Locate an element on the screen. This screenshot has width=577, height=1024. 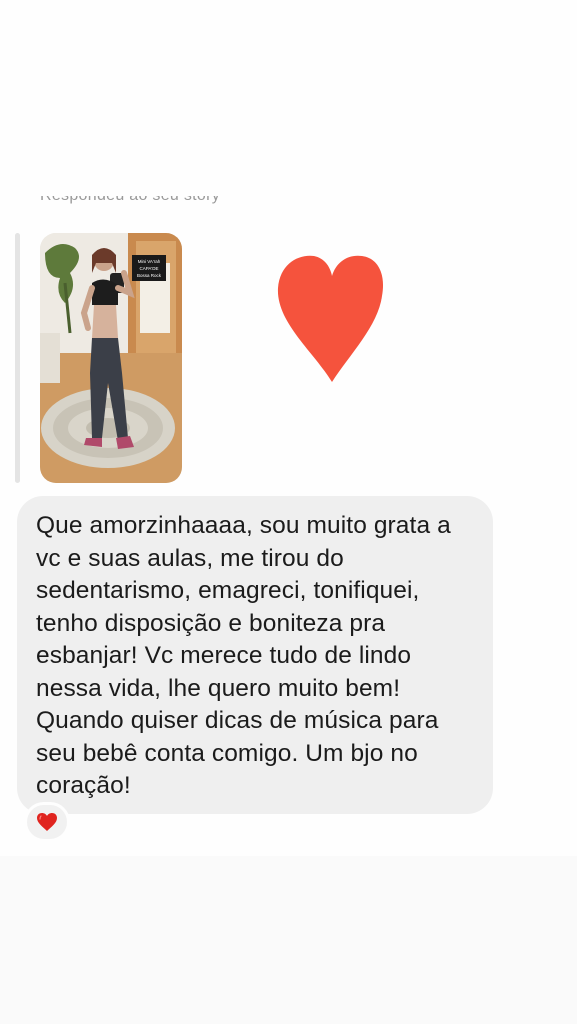
red-heart-icon is located at coordinates (47, 822).